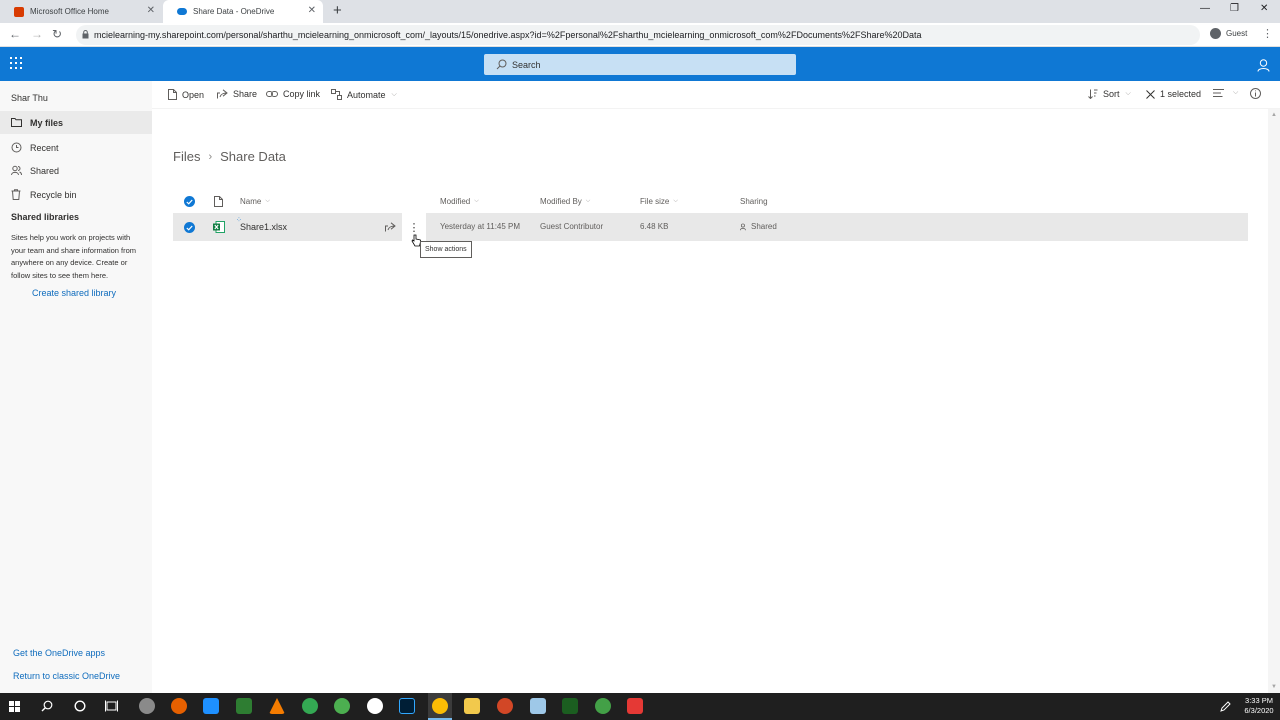  I want to click on back-icon: ←, so click(15, 34).